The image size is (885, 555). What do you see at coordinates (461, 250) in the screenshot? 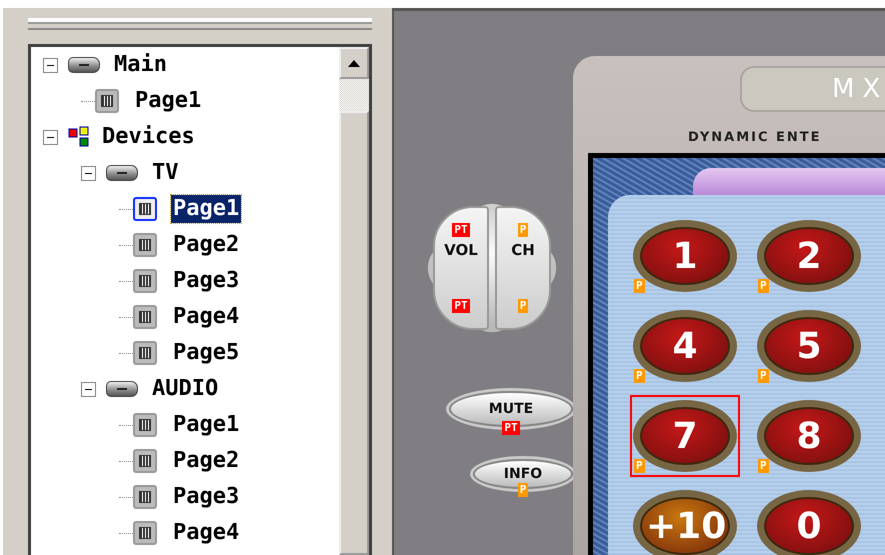
I see `rocker-button: VOL` at bounding box center [461, 250].